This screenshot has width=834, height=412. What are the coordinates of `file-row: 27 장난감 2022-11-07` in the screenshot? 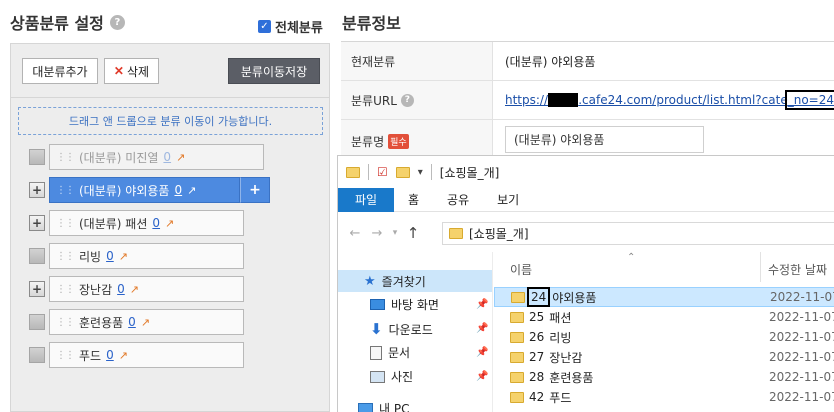 It's located at (664, 357).